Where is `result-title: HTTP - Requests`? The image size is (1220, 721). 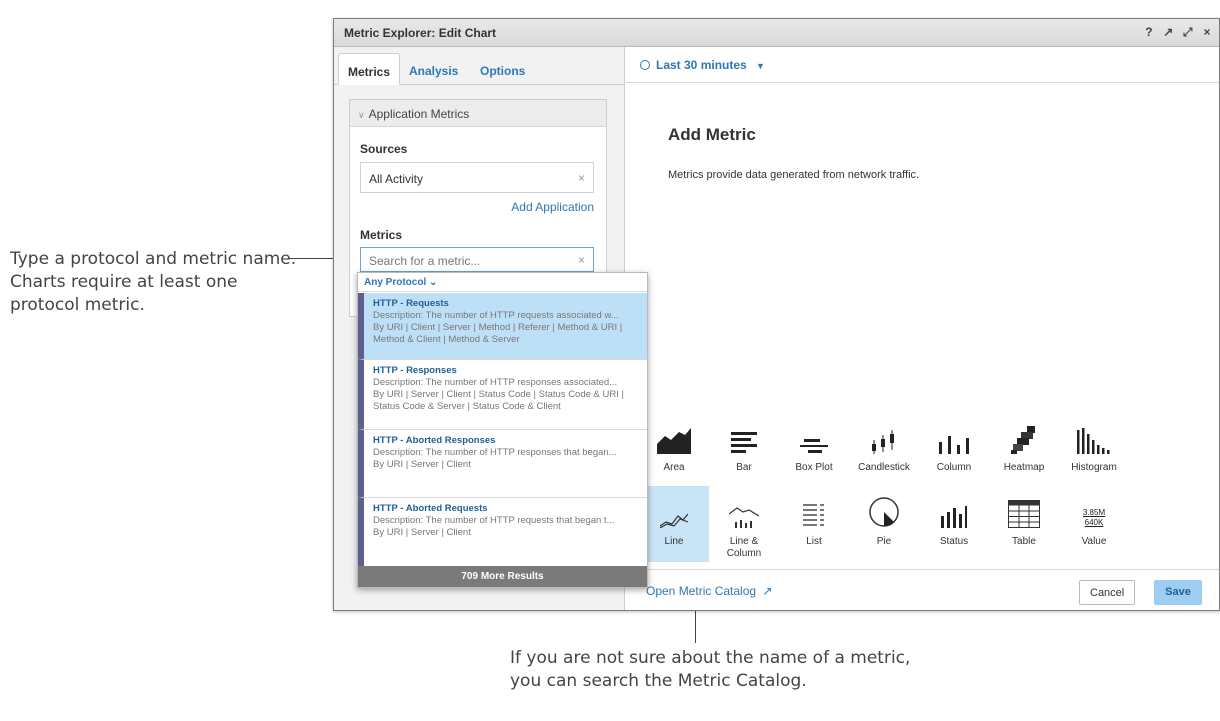
result-title: HTTP - Requests is located at coordinates (411, 303).